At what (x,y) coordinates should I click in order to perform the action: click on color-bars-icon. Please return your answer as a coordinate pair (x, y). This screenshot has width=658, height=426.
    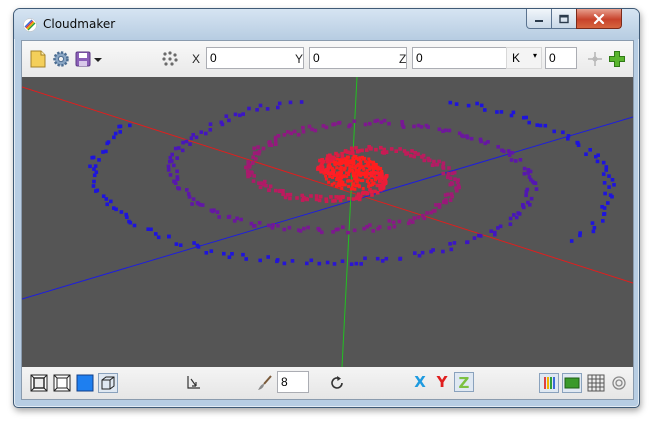
    Looking at the image, I should click on (549, 383).